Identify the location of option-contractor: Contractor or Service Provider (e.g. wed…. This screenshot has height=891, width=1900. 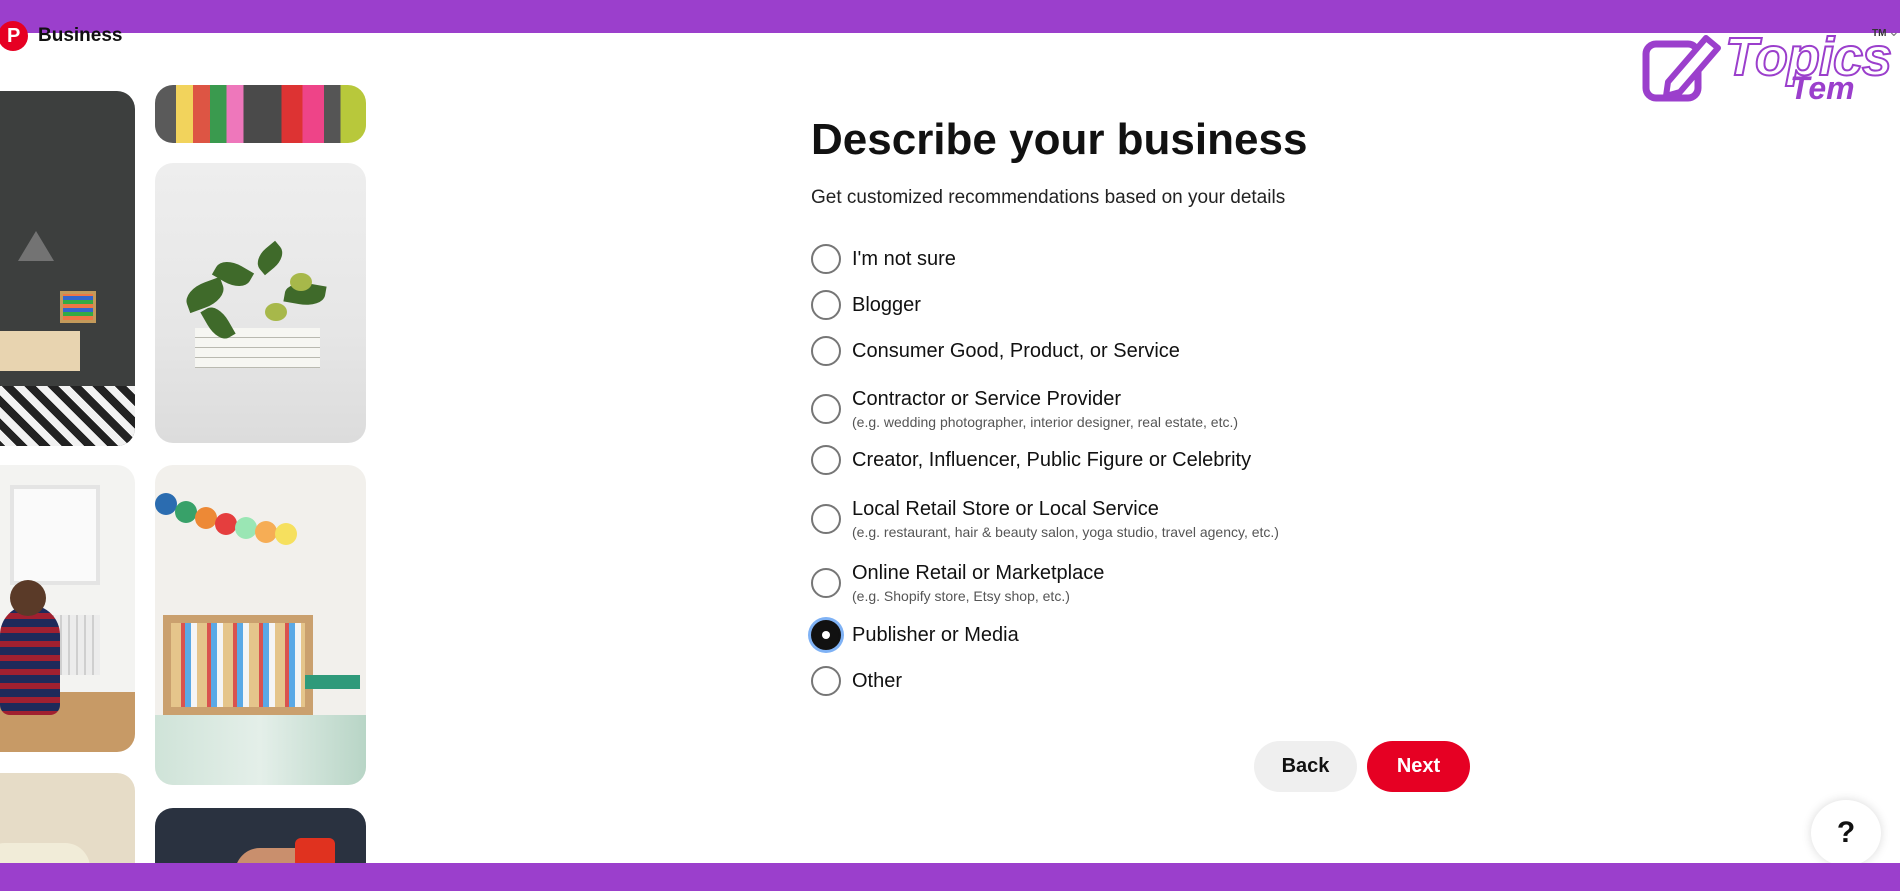
(1024, 409).